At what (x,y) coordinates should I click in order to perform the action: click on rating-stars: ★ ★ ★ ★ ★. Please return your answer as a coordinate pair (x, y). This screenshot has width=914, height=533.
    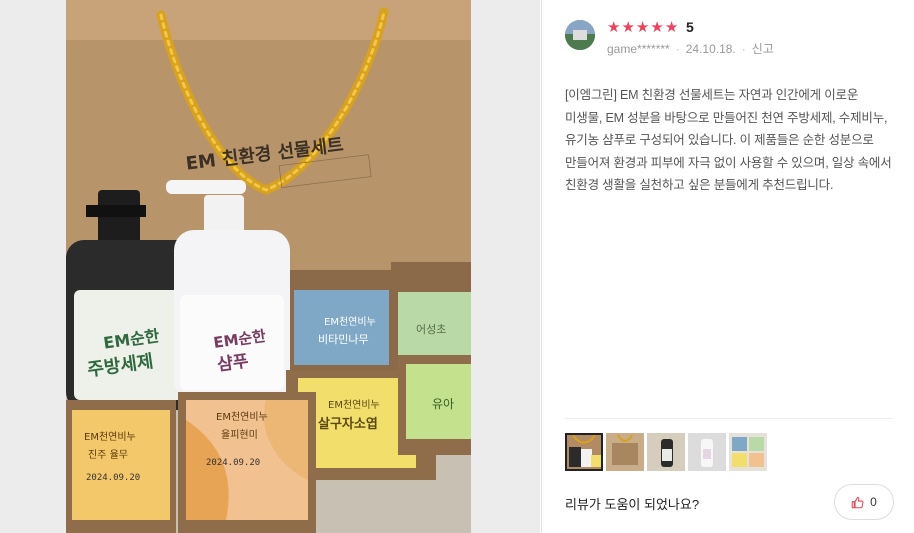
    Looking at the image, I should click on (642, 27).